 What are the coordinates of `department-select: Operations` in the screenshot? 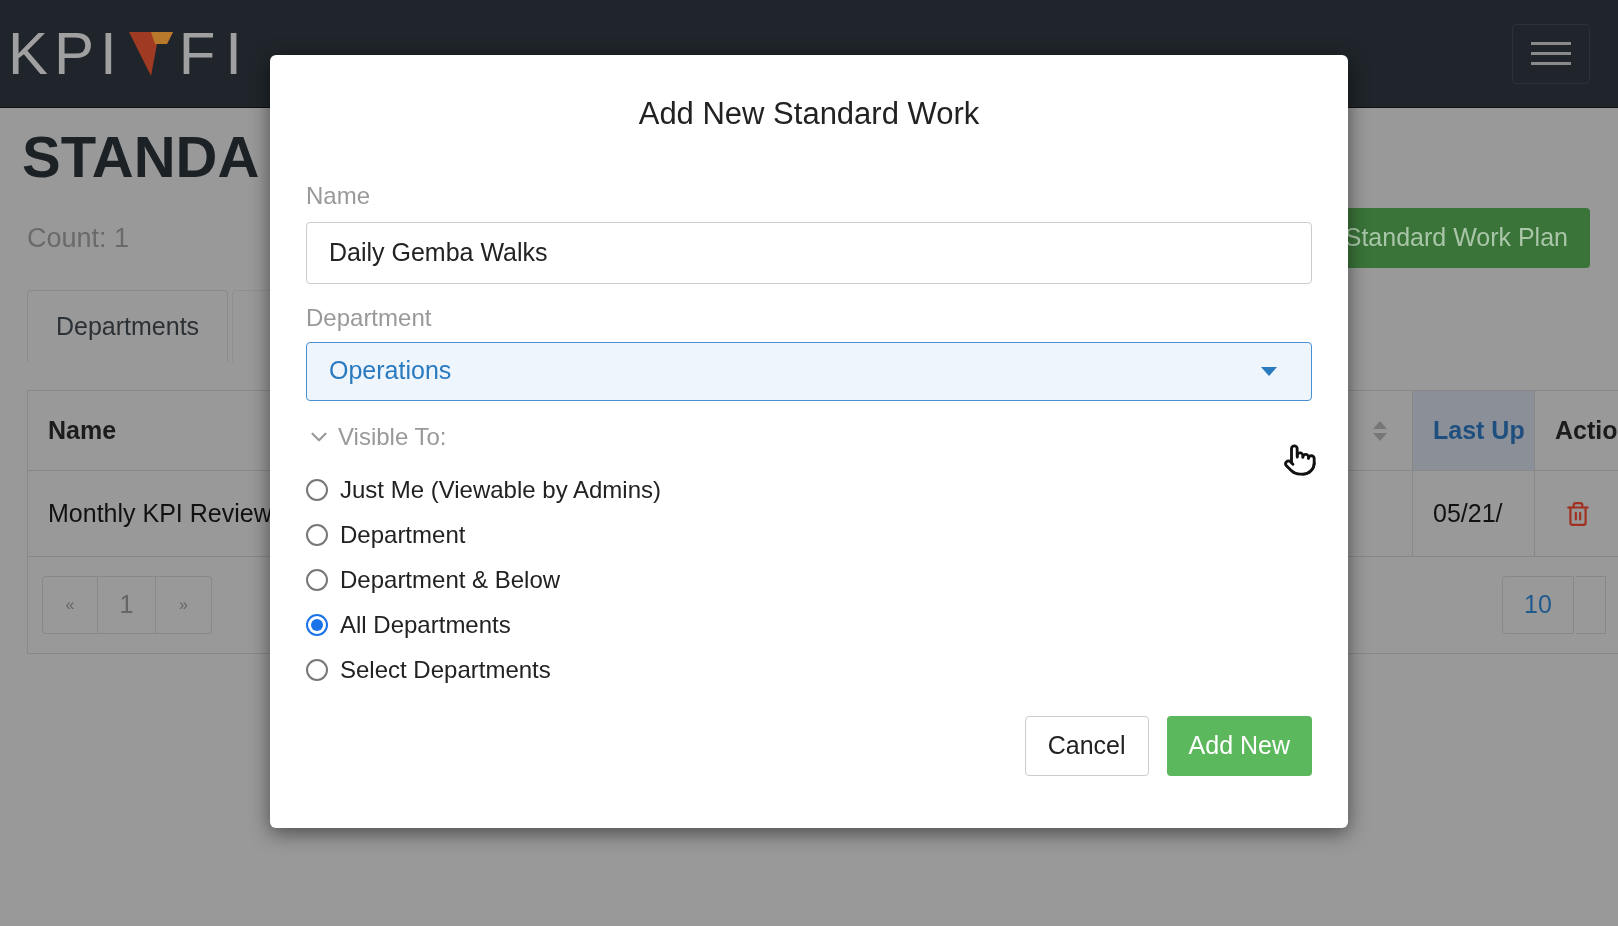 It's located at (809, 371).